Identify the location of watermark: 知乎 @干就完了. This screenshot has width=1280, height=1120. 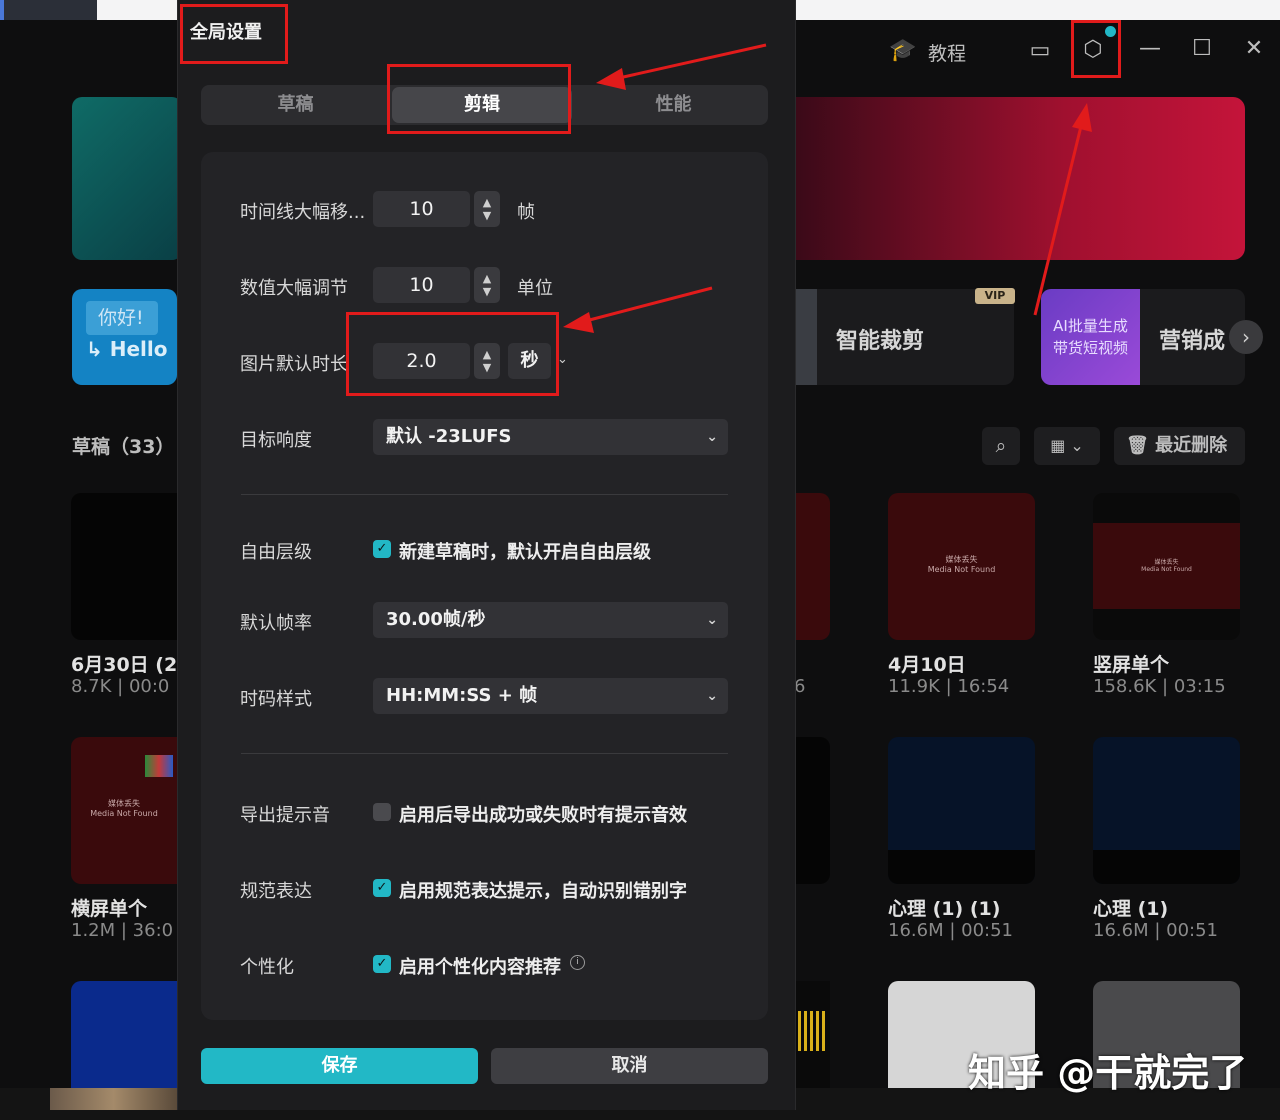
(1108, 1073).